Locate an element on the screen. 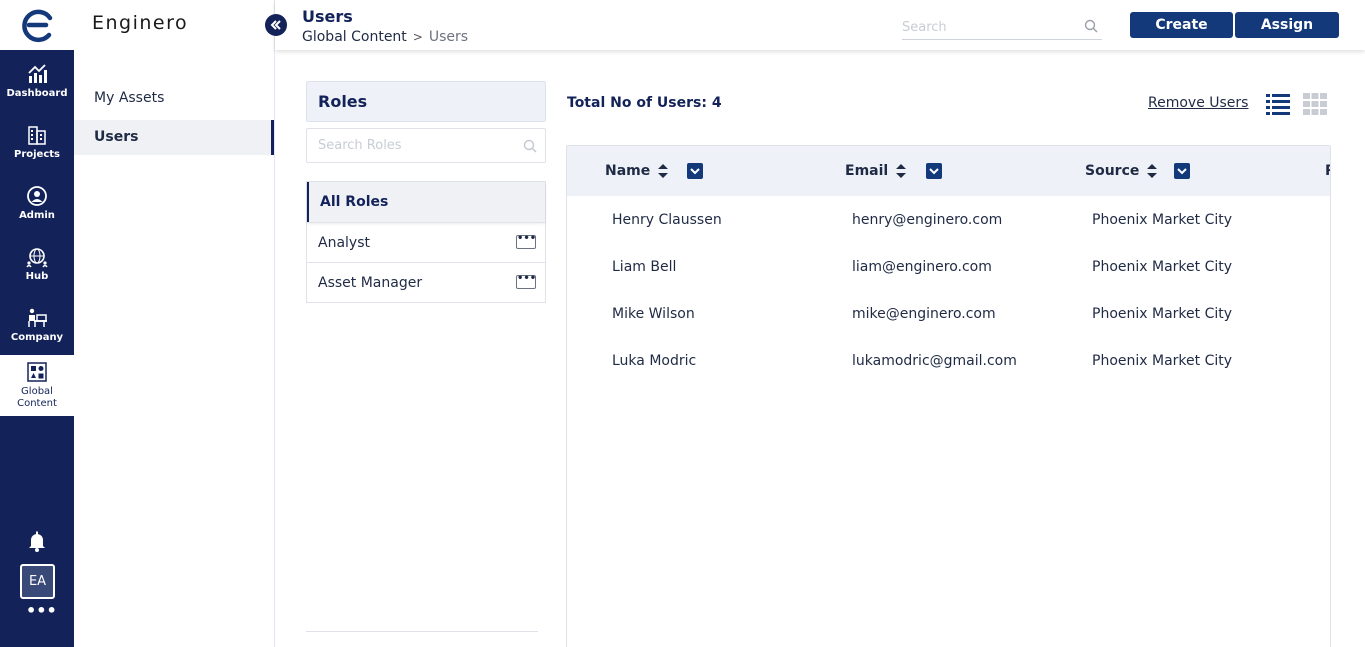 The height and width of the screenshot is (647, 1365). rail-item-hub: Hub is located at coordinates (37, 263).